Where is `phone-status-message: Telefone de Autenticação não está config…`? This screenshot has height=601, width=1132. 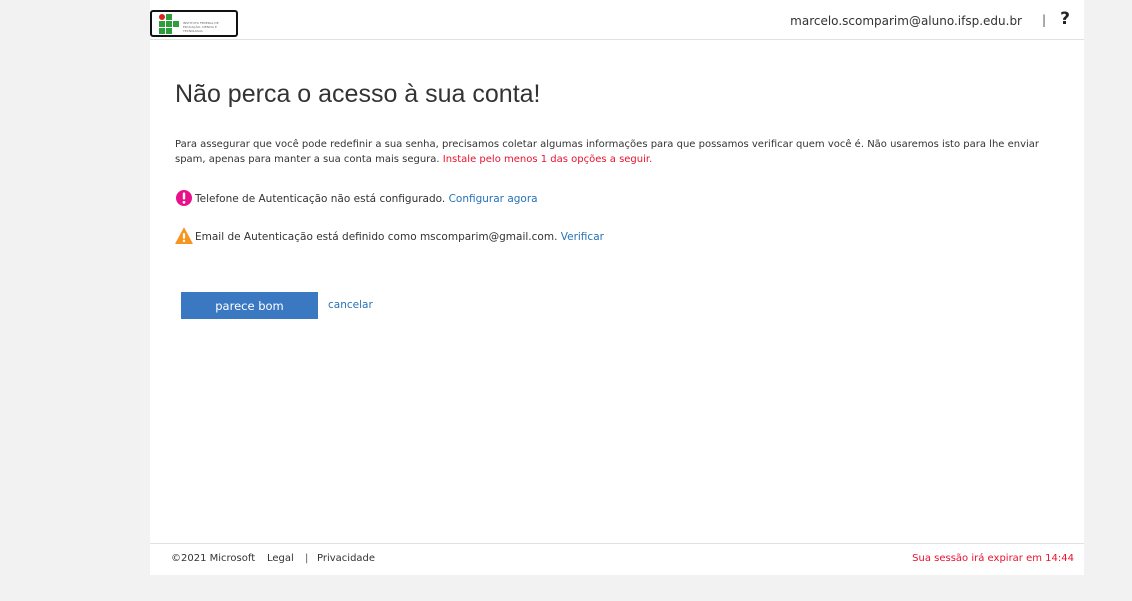
phone-status-message: Telefone de Autenticação não está config… is located at coordinates (322, 199).